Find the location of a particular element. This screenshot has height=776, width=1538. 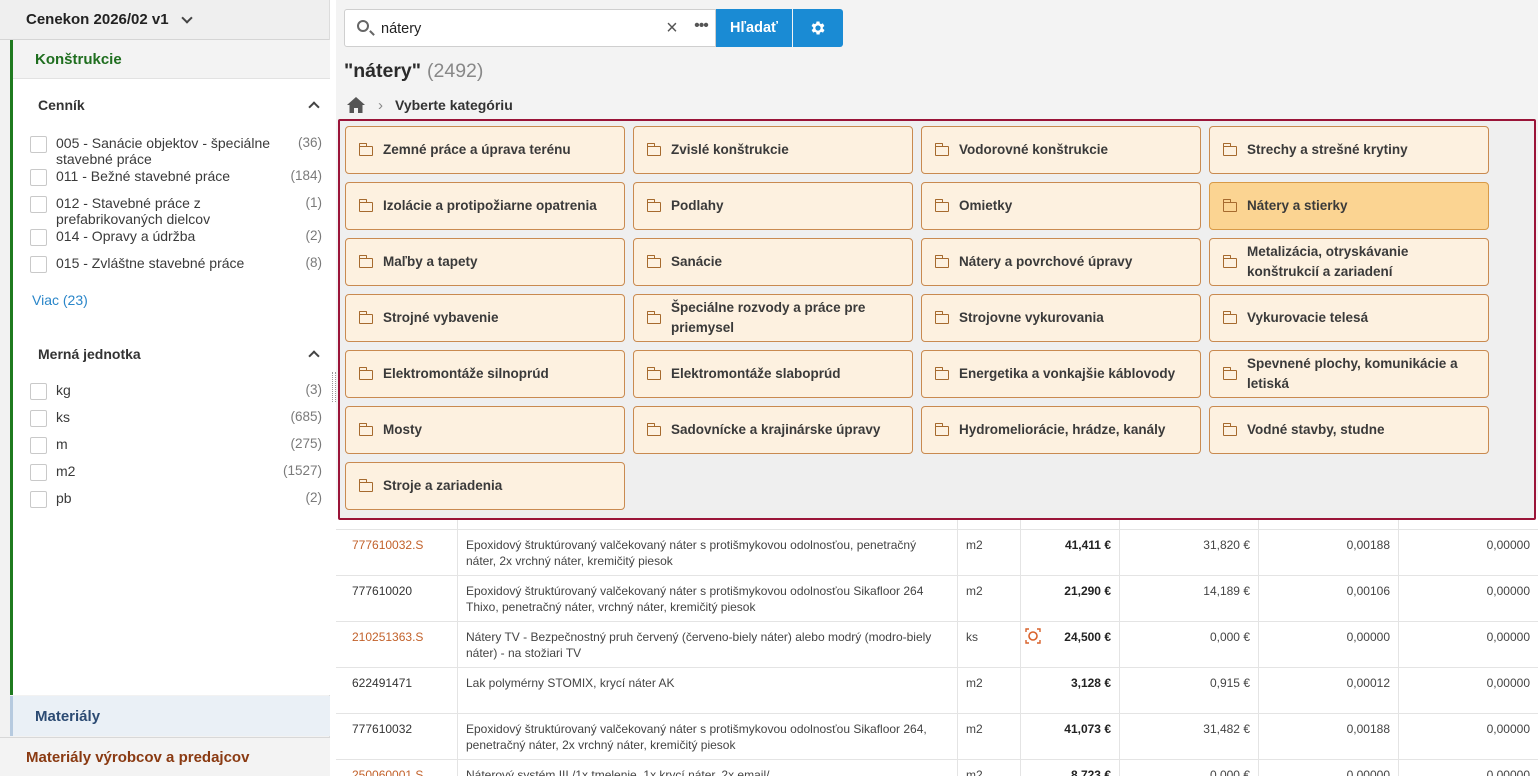

category-label: Mosty is located at coordinates (403, 429).